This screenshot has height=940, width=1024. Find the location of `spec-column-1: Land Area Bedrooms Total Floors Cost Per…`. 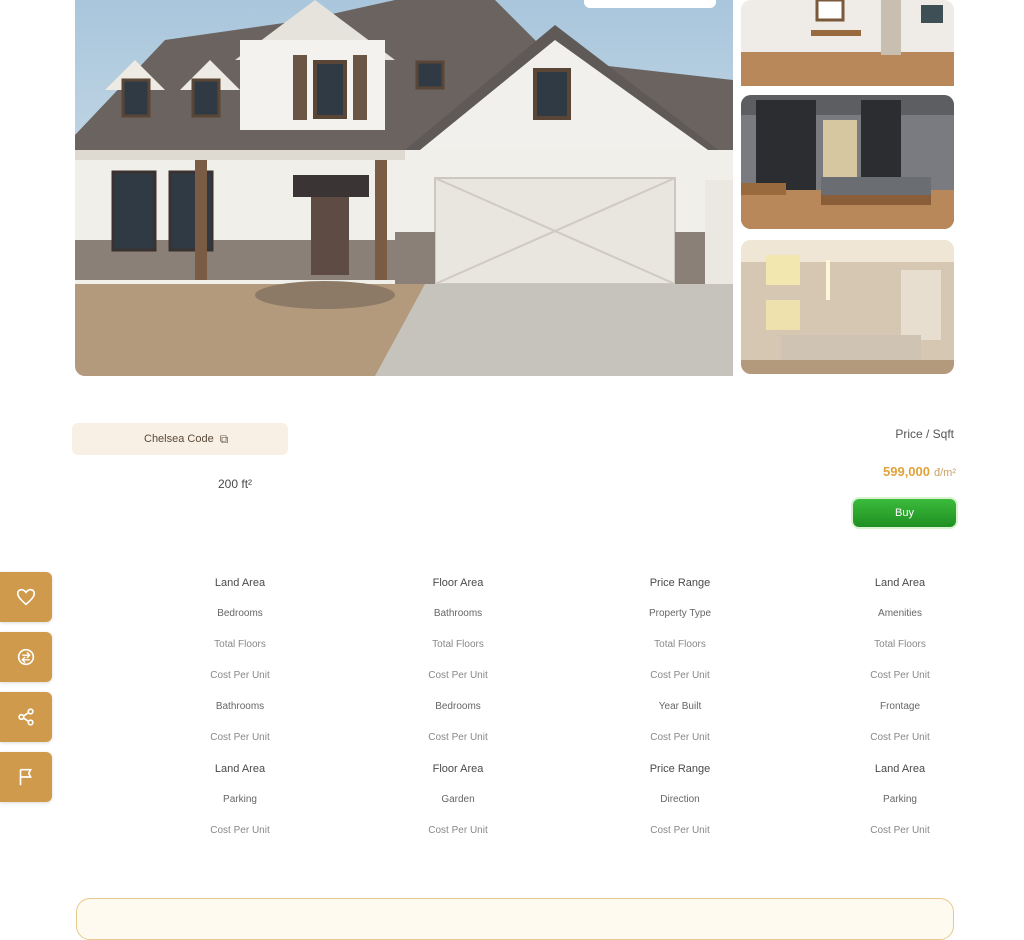

spec-column-1: Land Area Bedrooms Total Floors Cost Per… is located at coordinates (240, 706).